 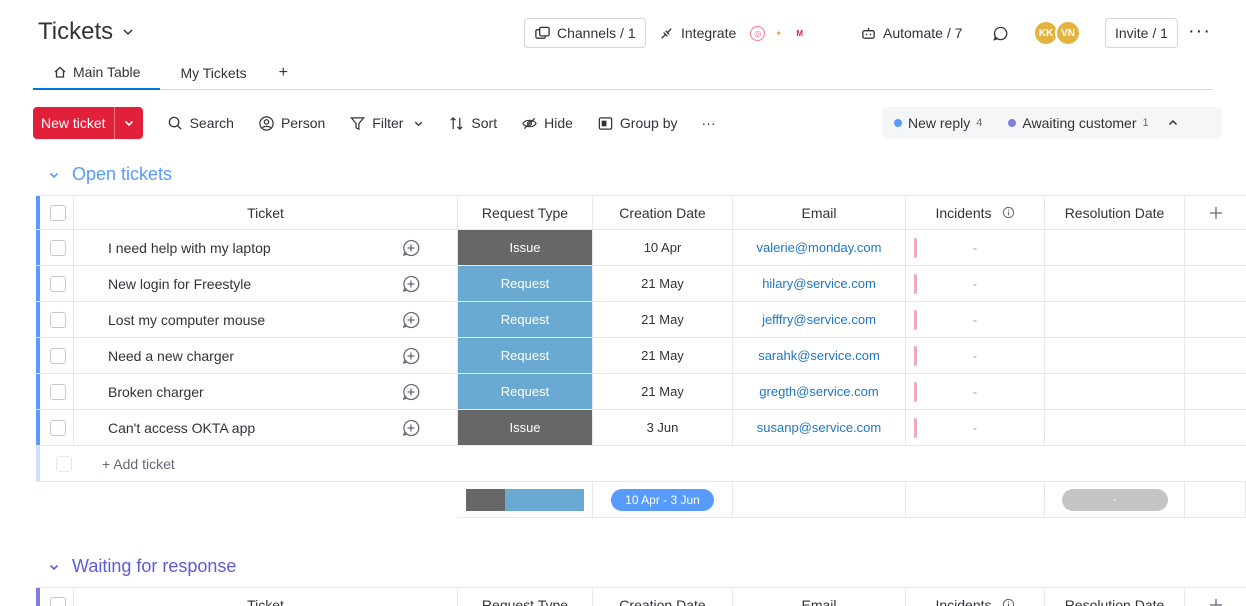 What do you see at coordinates (819, 355) in the screenshot?
I see `email-cell: sarahk@service.com` at bounding box center [819, 355].